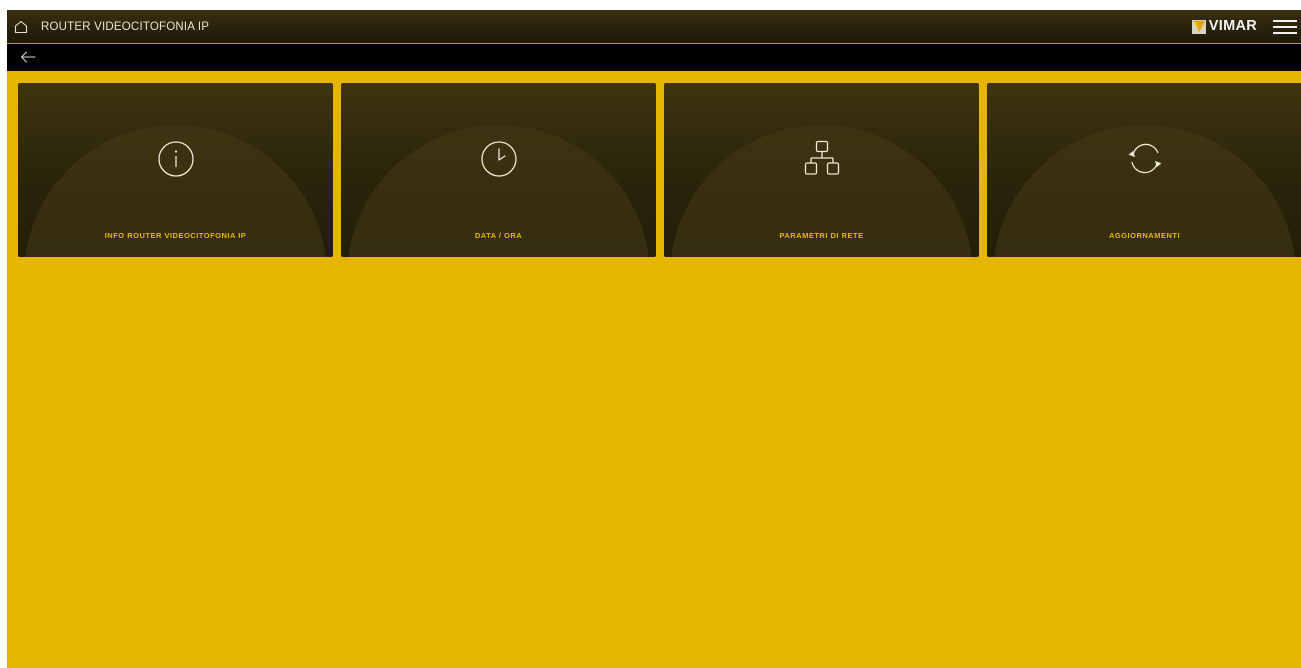 This screenshot has height=668, width=1301. I want to click on brand-name: VIMAR, so click(1232, 26).